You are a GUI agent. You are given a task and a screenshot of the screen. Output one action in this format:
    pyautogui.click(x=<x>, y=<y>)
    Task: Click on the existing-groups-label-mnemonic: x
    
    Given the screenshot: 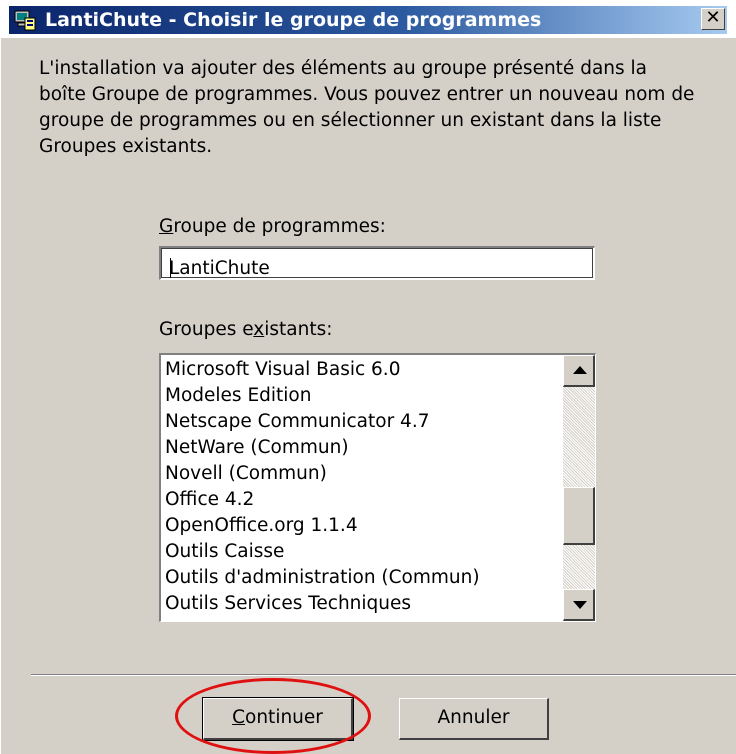 What is the action you would take?
    pyautogui.click(x=259, y=329)
    